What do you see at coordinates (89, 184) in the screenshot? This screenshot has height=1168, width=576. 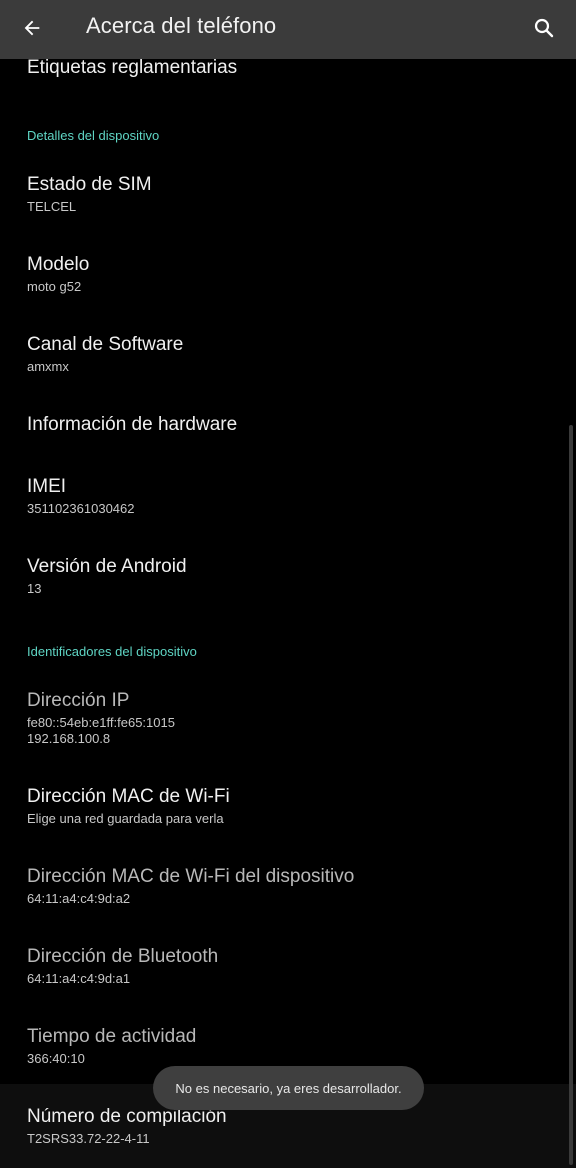 I see `item-title: Estado de SIM` at bounding box center [89, 184].